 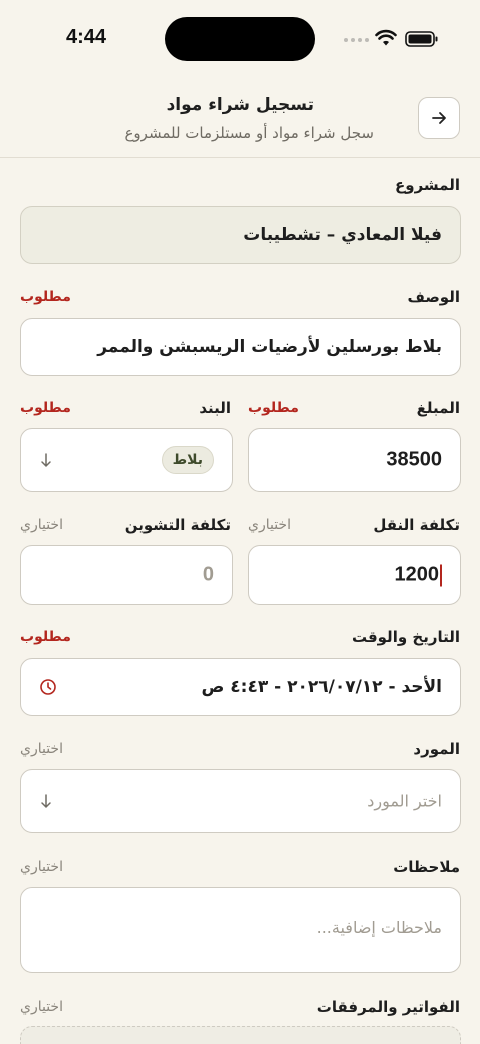 I want to click on storage-placeholder: 0, so click(x=208, y=574).